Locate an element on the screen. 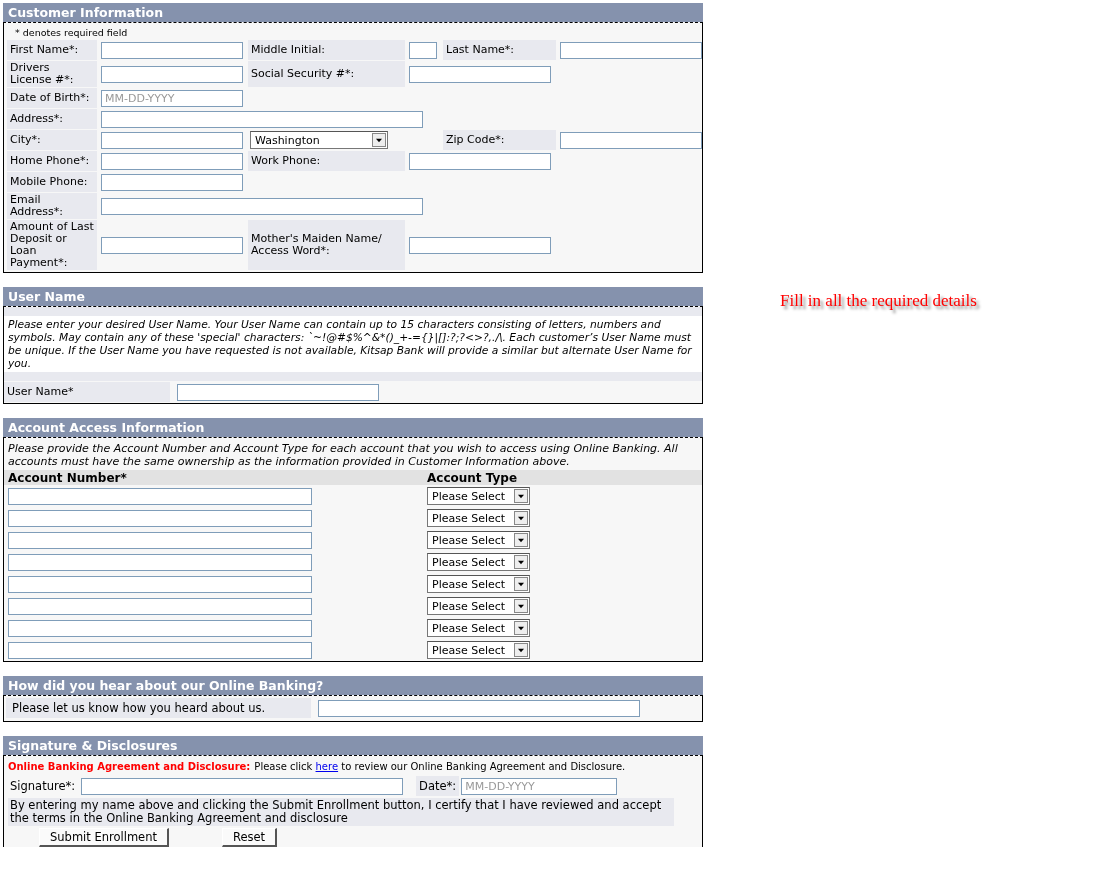 This screenshot has height=870, width=1113. field-label: Work Phone: is located at coordinates (326, 161).